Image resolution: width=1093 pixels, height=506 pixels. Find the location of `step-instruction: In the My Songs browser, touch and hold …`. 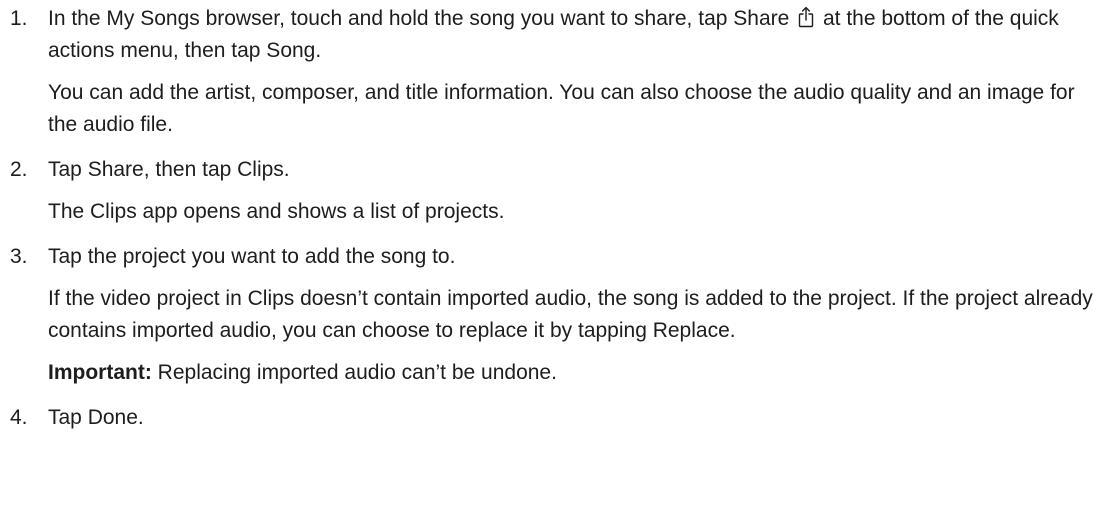

step-instruction: In the My Songs browser, touch and hold … is located at coordinates (570, 35).